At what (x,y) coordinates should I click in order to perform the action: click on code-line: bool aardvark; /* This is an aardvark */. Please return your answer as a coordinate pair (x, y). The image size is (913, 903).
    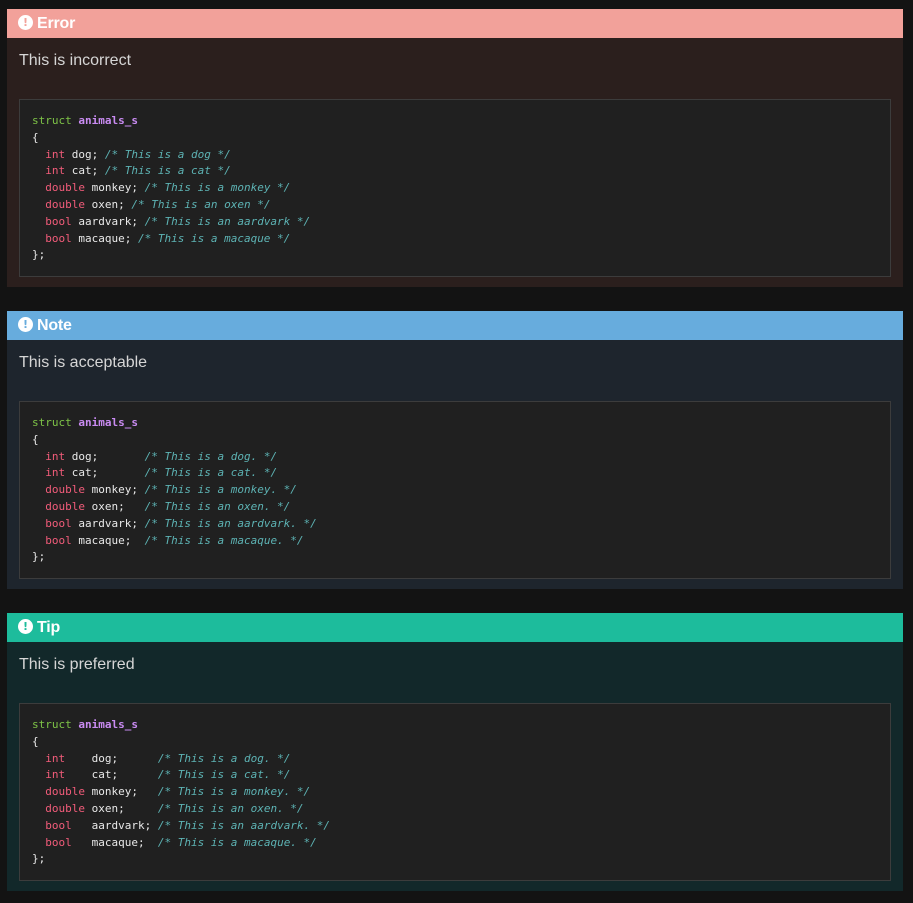
    Looking at the image, I should click on (455, 222).